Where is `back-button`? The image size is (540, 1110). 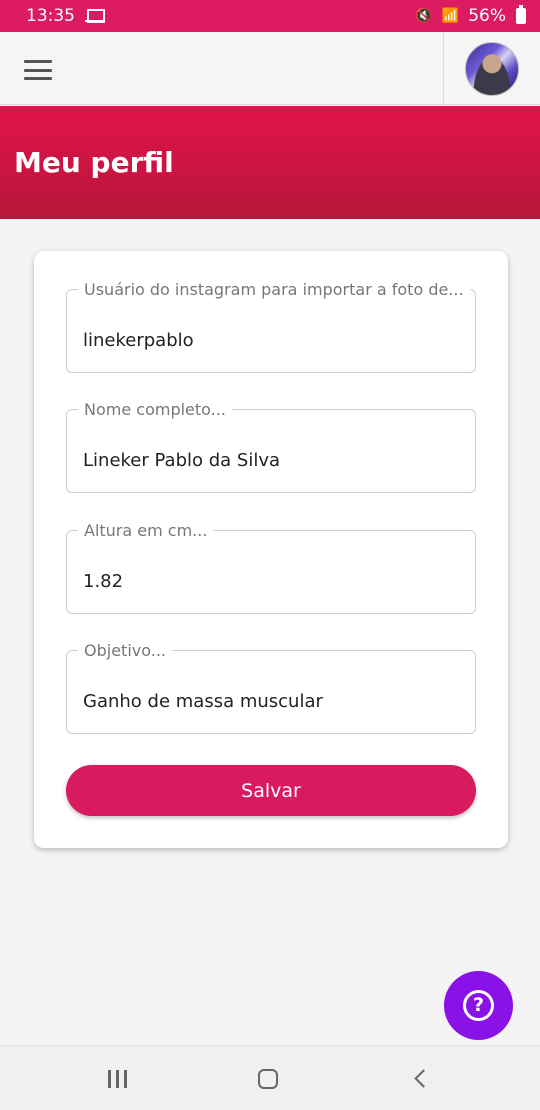
back-button is located at coordinates (420, 1078).